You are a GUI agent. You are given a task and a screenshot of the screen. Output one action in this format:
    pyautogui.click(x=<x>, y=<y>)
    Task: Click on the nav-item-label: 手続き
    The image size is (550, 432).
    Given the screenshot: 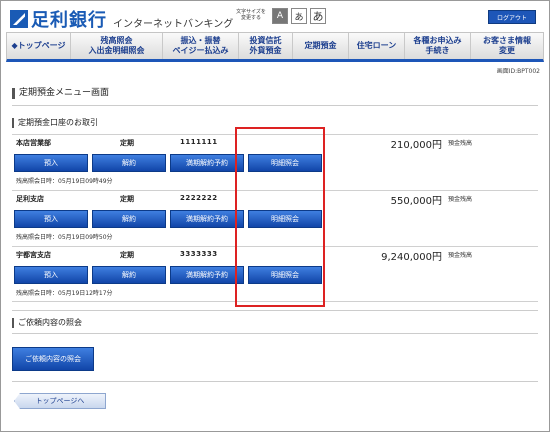 What is the action you would take?
    pyautogui.click(x=437, y=50)
    